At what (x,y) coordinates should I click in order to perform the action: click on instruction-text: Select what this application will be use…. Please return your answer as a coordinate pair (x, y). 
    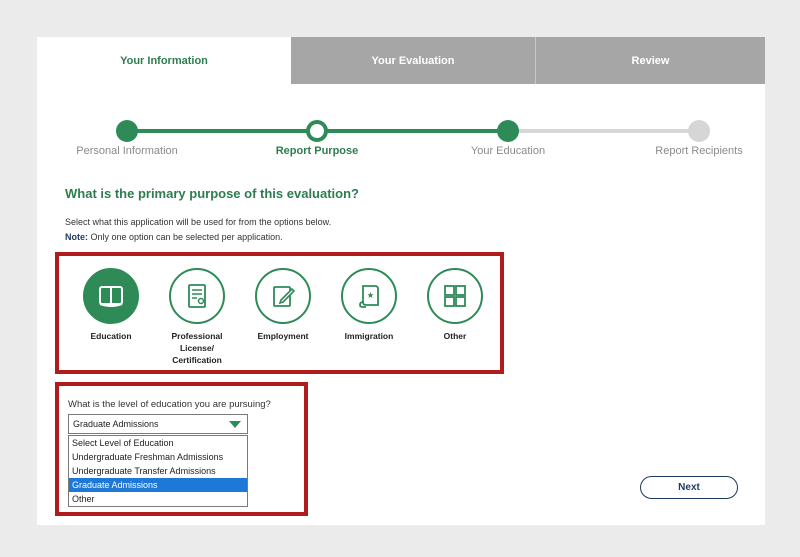
    Looking at the image, I should click on (198, 222).